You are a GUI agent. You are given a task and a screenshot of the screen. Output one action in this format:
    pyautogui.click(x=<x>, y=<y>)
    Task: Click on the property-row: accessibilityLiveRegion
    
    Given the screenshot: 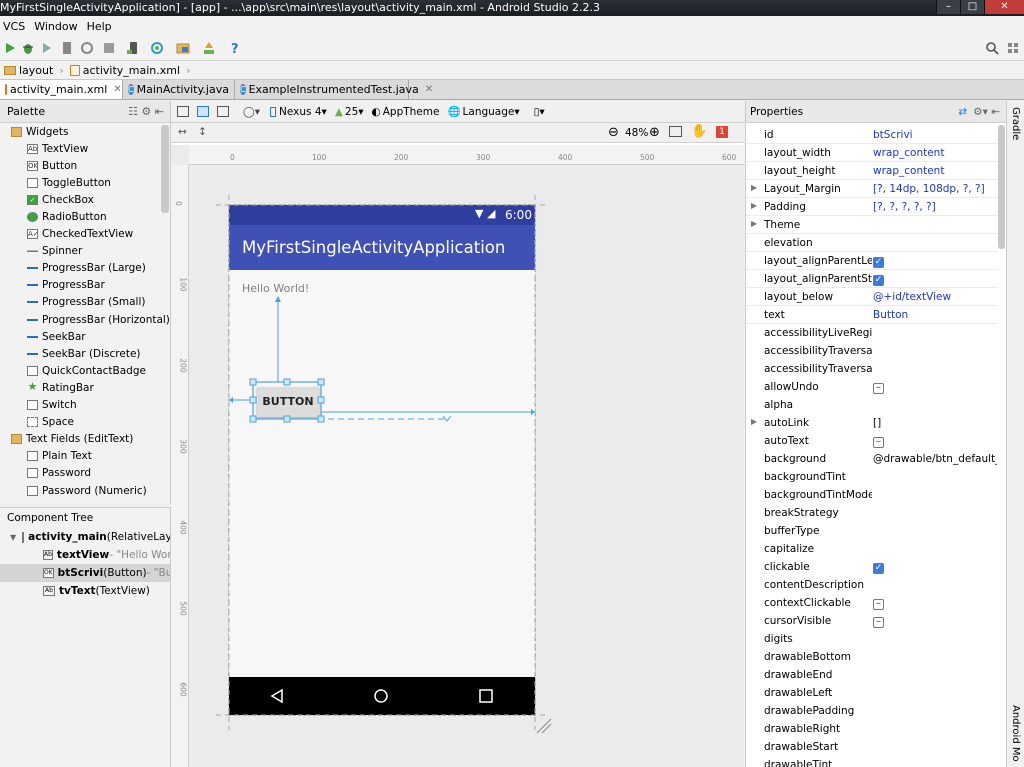 What is the action you would take?
    pyautogui.click(x=872, y=333)
    